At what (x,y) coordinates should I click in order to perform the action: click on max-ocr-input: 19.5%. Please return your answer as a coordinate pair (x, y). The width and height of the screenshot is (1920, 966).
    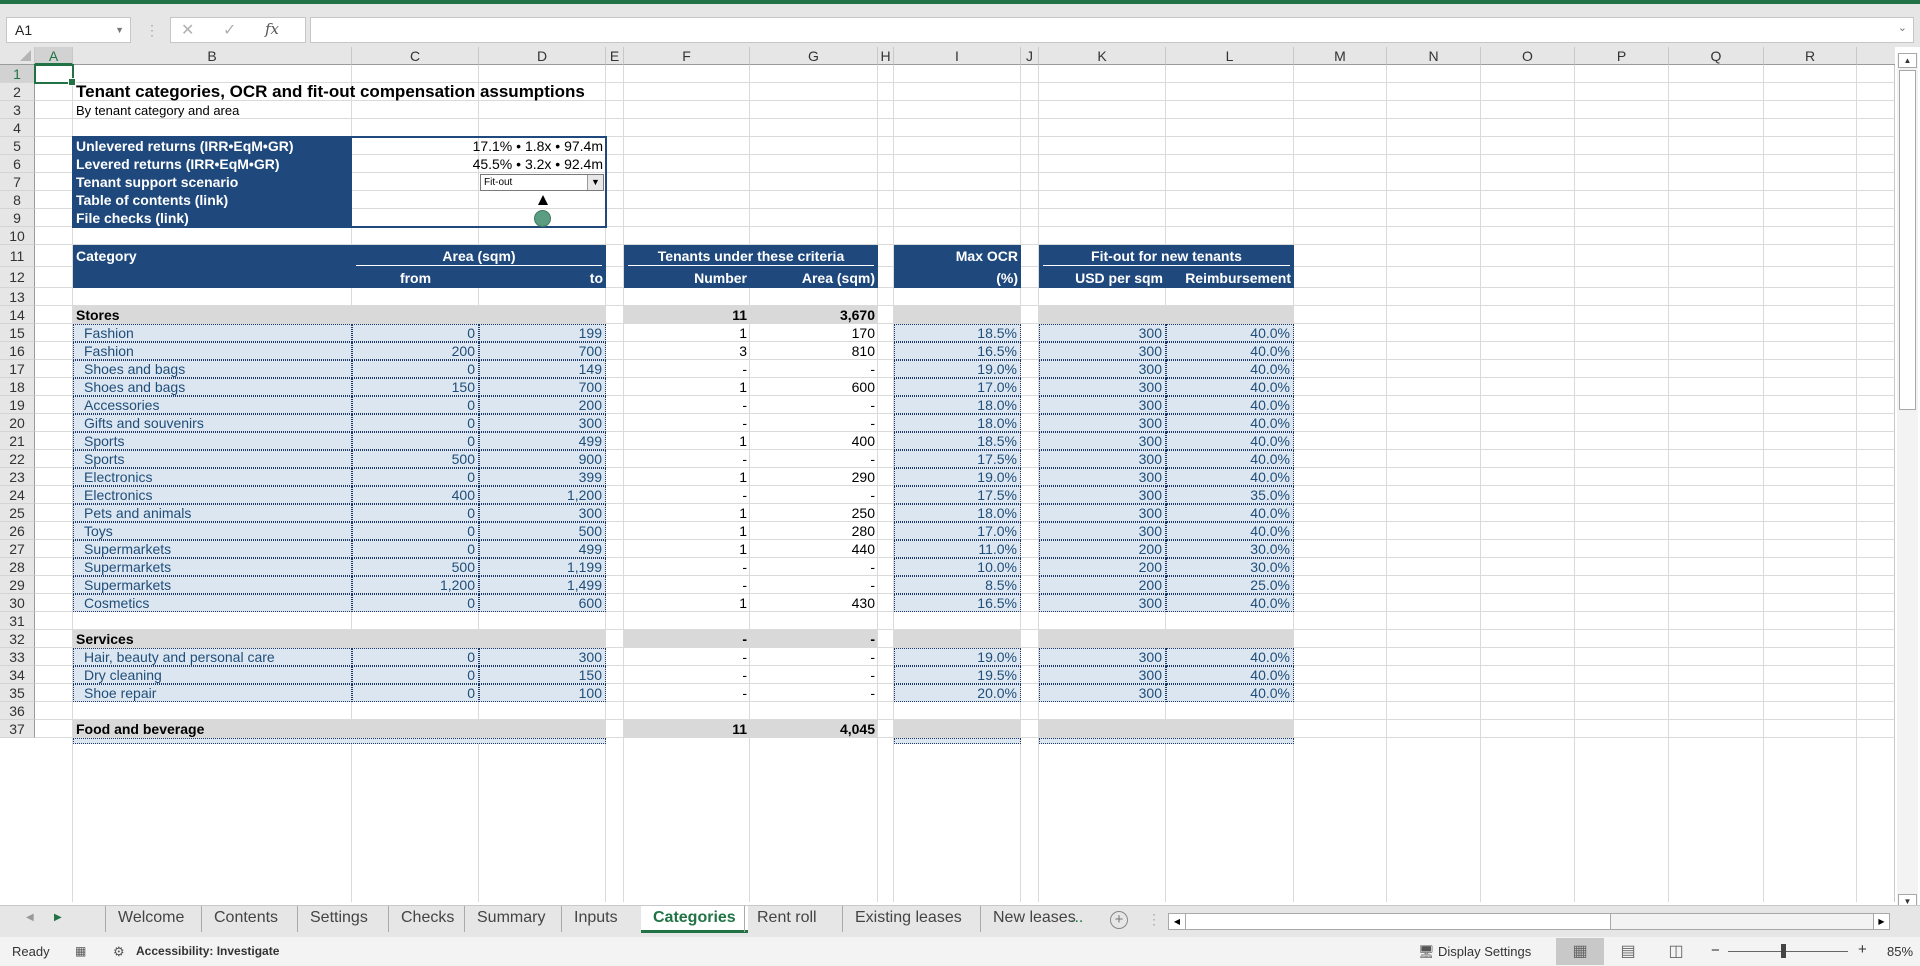
    Looking at the image, I should click on (957, 675).